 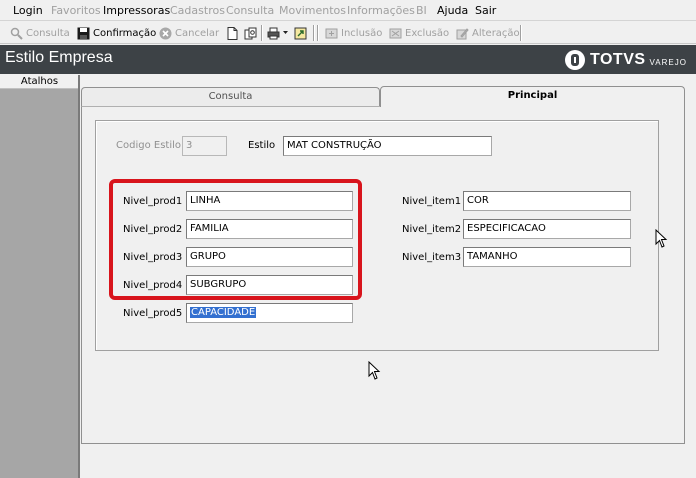 I want to click on menu-consulta: Consulta, so click(x=250, y=10).